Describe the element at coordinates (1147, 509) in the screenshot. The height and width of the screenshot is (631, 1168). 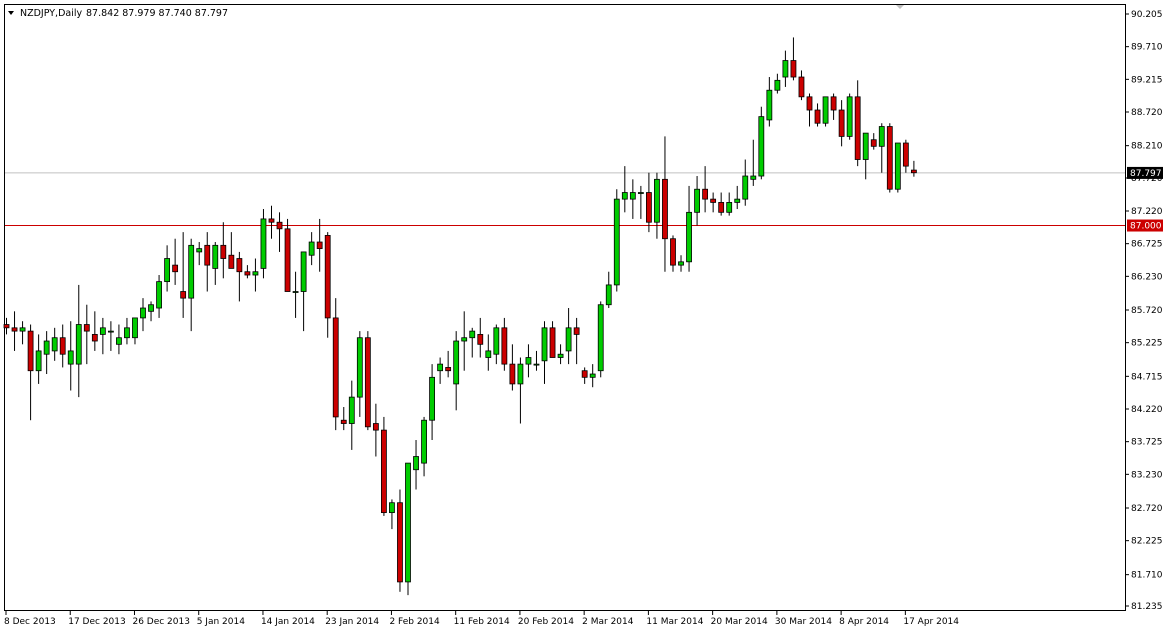
I see `y-tick-label: 82.720` at that location.